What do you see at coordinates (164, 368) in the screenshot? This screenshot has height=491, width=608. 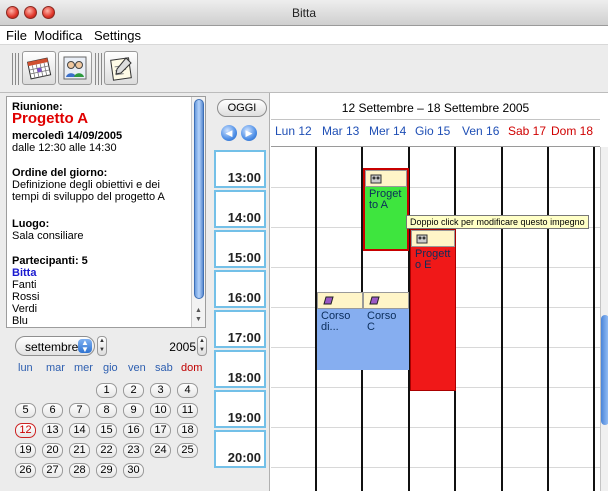 I see `weekday-label: sab` at bounding box center [164, 368].